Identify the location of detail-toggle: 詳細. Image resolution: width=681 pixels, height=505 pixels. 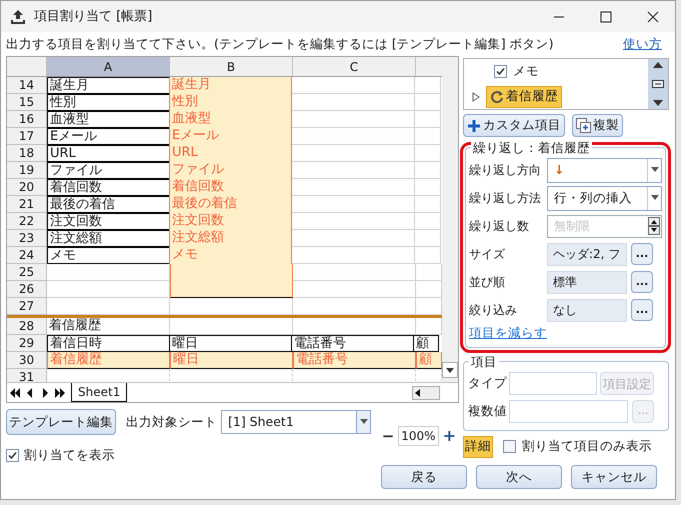
(478, 447).